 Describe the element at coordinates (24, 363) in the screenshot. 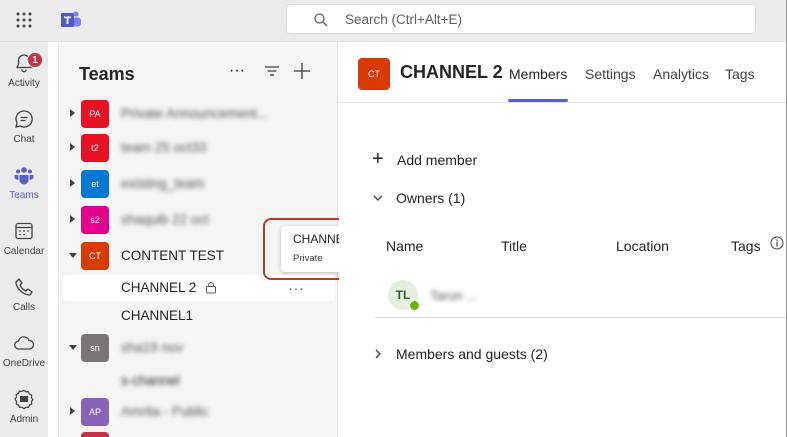

I see `rail-label: OneDrive` at that location.